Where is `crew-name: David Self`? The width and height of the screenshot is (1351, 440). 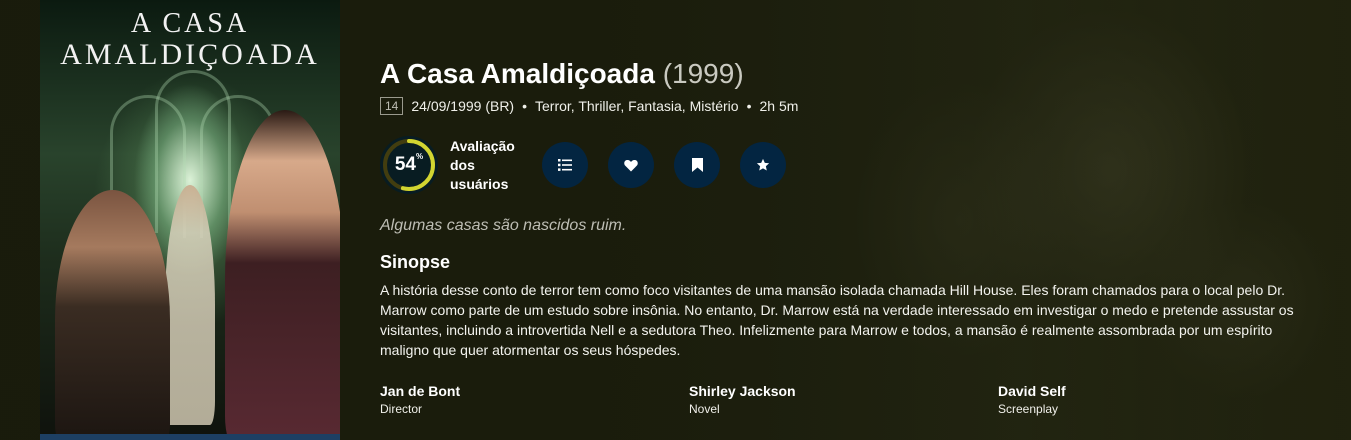 crew-name: David Self is located at coordinates (1152, 391).